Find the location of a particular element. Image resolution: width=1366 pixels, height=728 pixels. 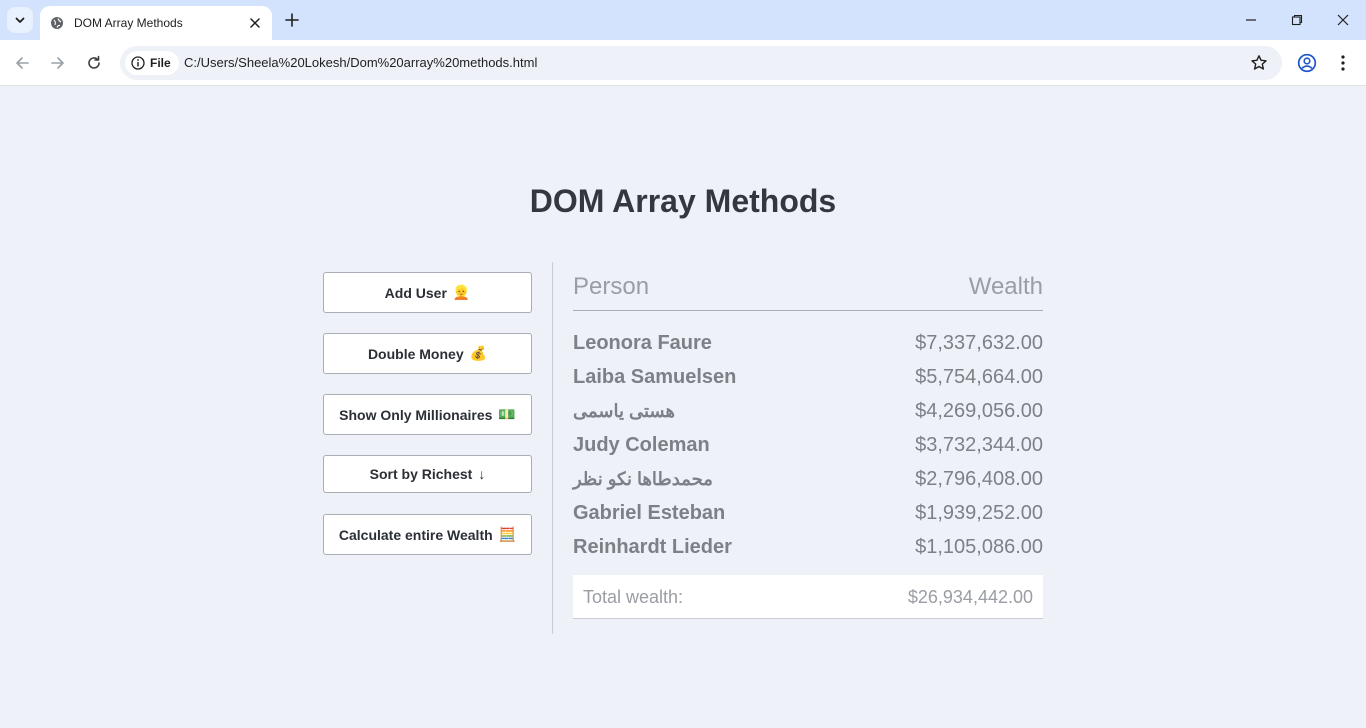

person-name: هستی یاسمی is located at coordinates (624, 411).